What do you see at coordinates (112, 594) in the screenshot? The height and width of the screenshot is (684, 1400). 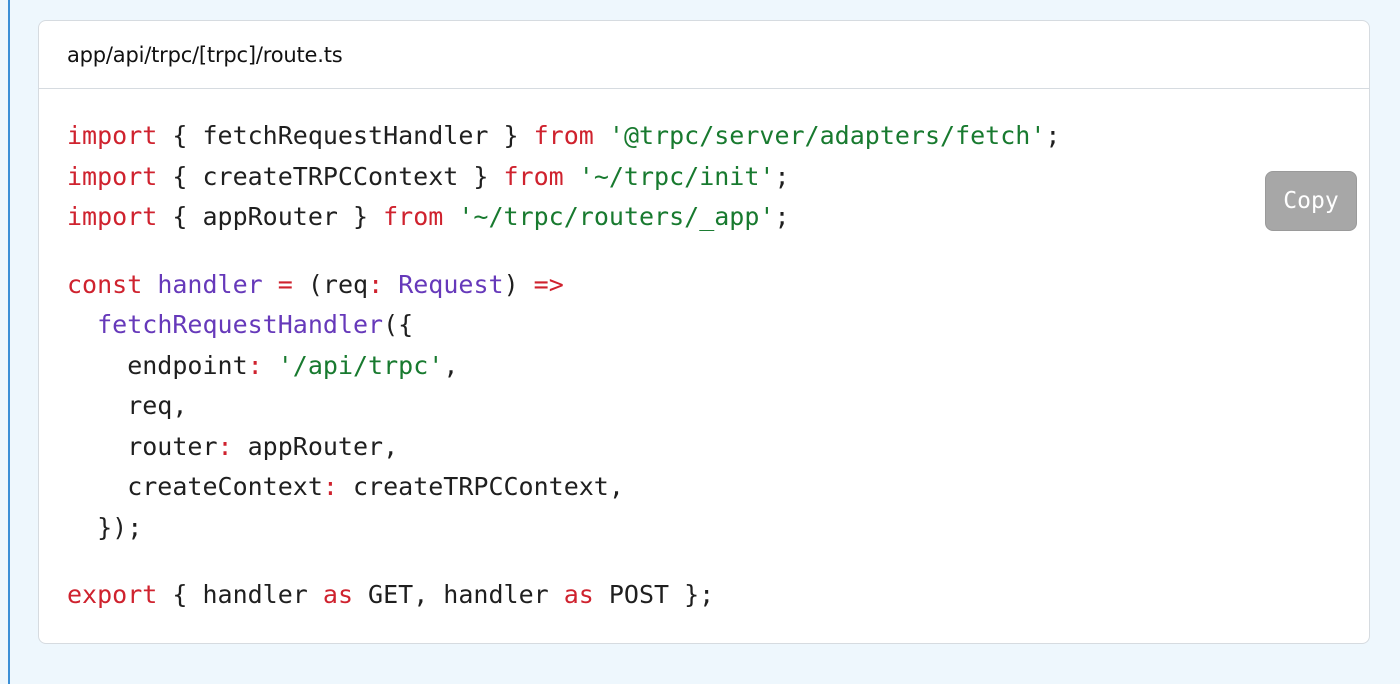 I see `keyword-export: export` at bounding box center [112, 594].